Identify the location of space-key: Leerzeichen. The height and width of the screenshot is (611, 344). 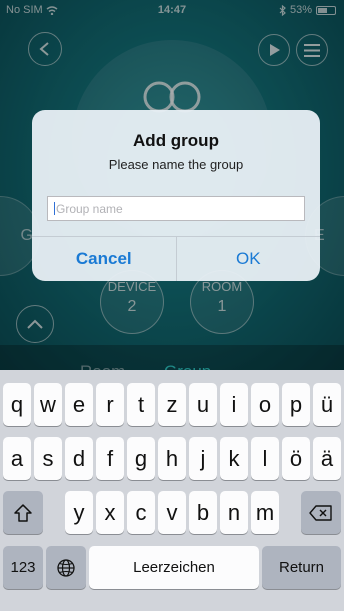
(174, 567).